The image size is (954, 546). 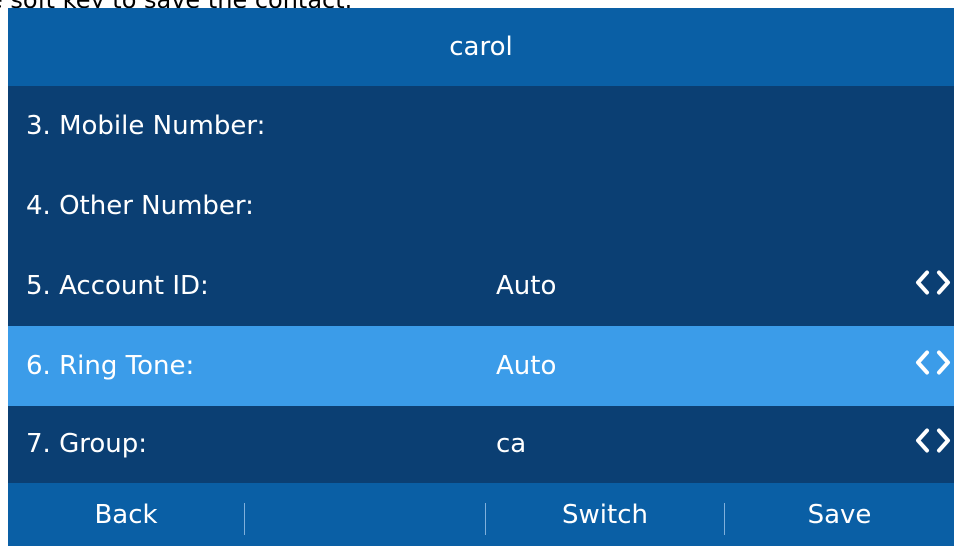 What do you see at coordinates (481, 286) in the screenshot?
I see `field-row-account-id: 5. Account ID: Auto` at bounding box center [481, 286].